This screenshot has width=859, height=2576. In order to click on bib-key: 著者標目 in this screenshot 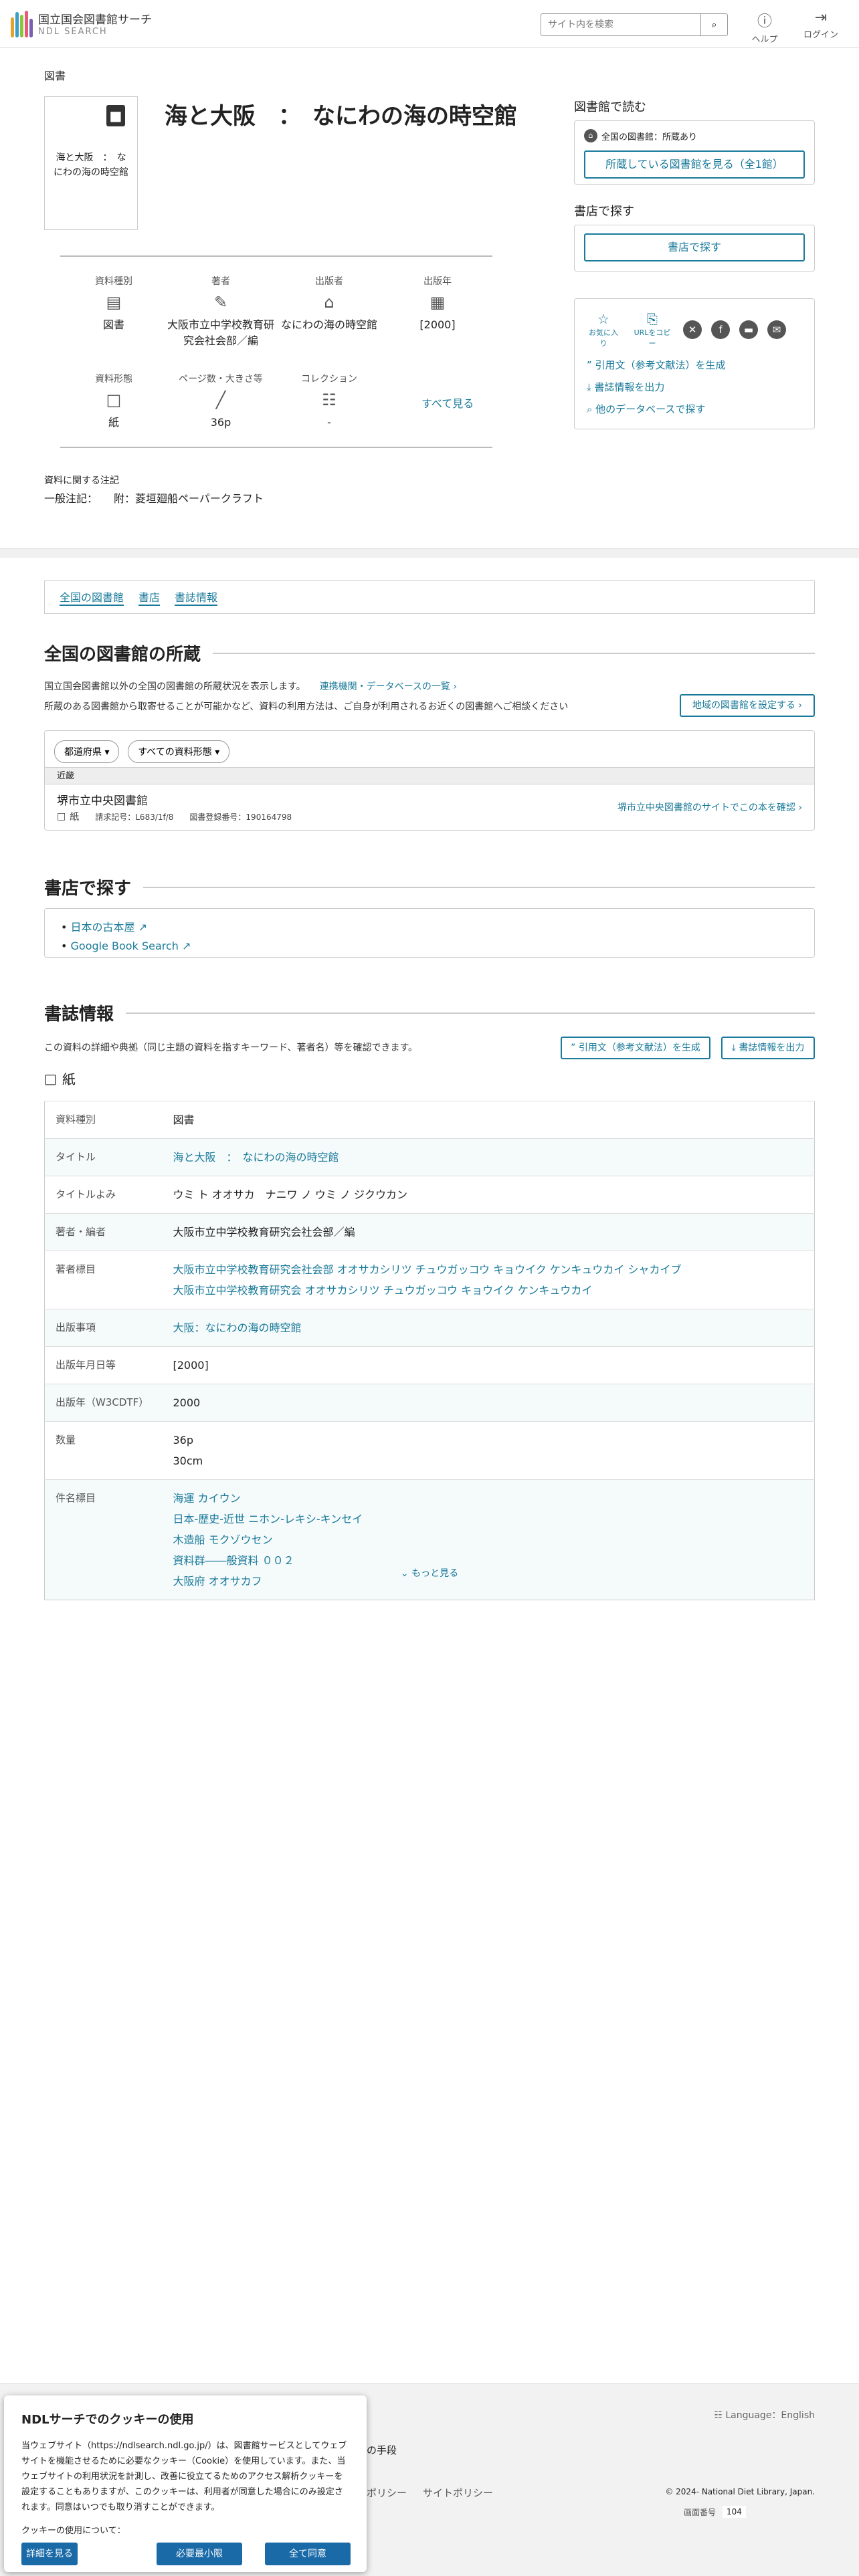, I will do `click(103, 1280)`.